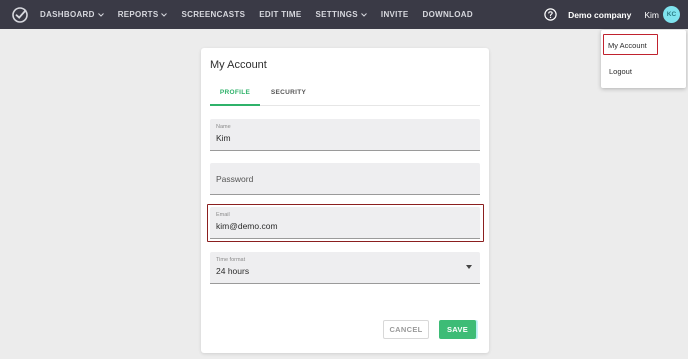  I want to click on nav-edit-time: EDIT TIME, so click(280, 14).